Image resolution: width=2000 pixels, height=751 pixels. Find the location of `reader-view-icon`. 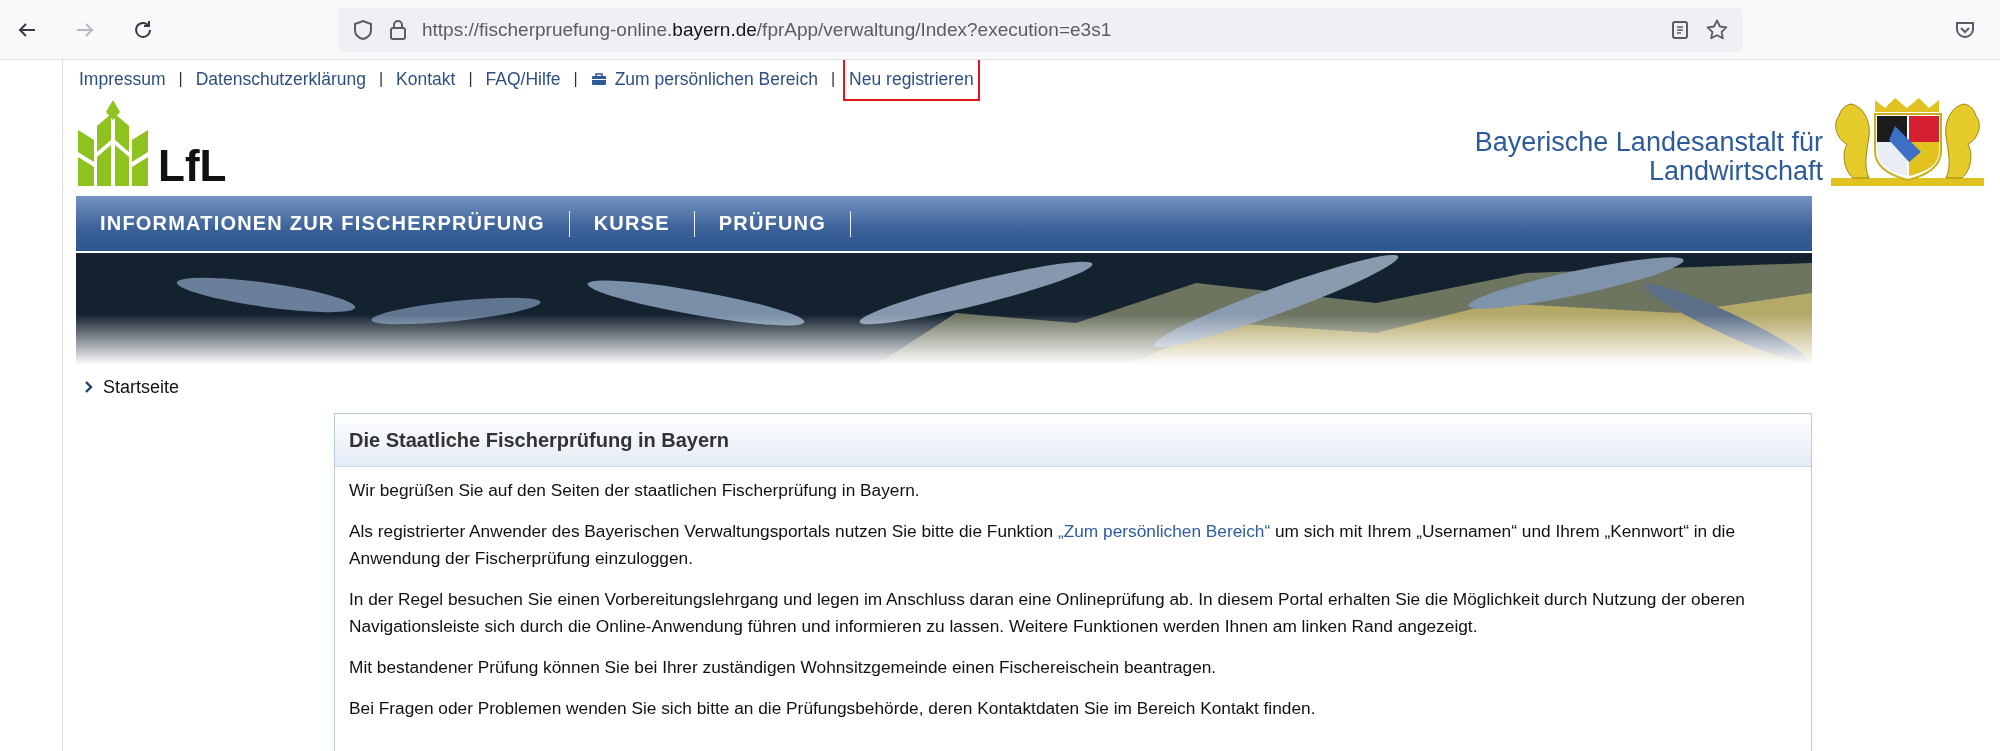

reader-view-icon is located at coordinates (1680, 29).